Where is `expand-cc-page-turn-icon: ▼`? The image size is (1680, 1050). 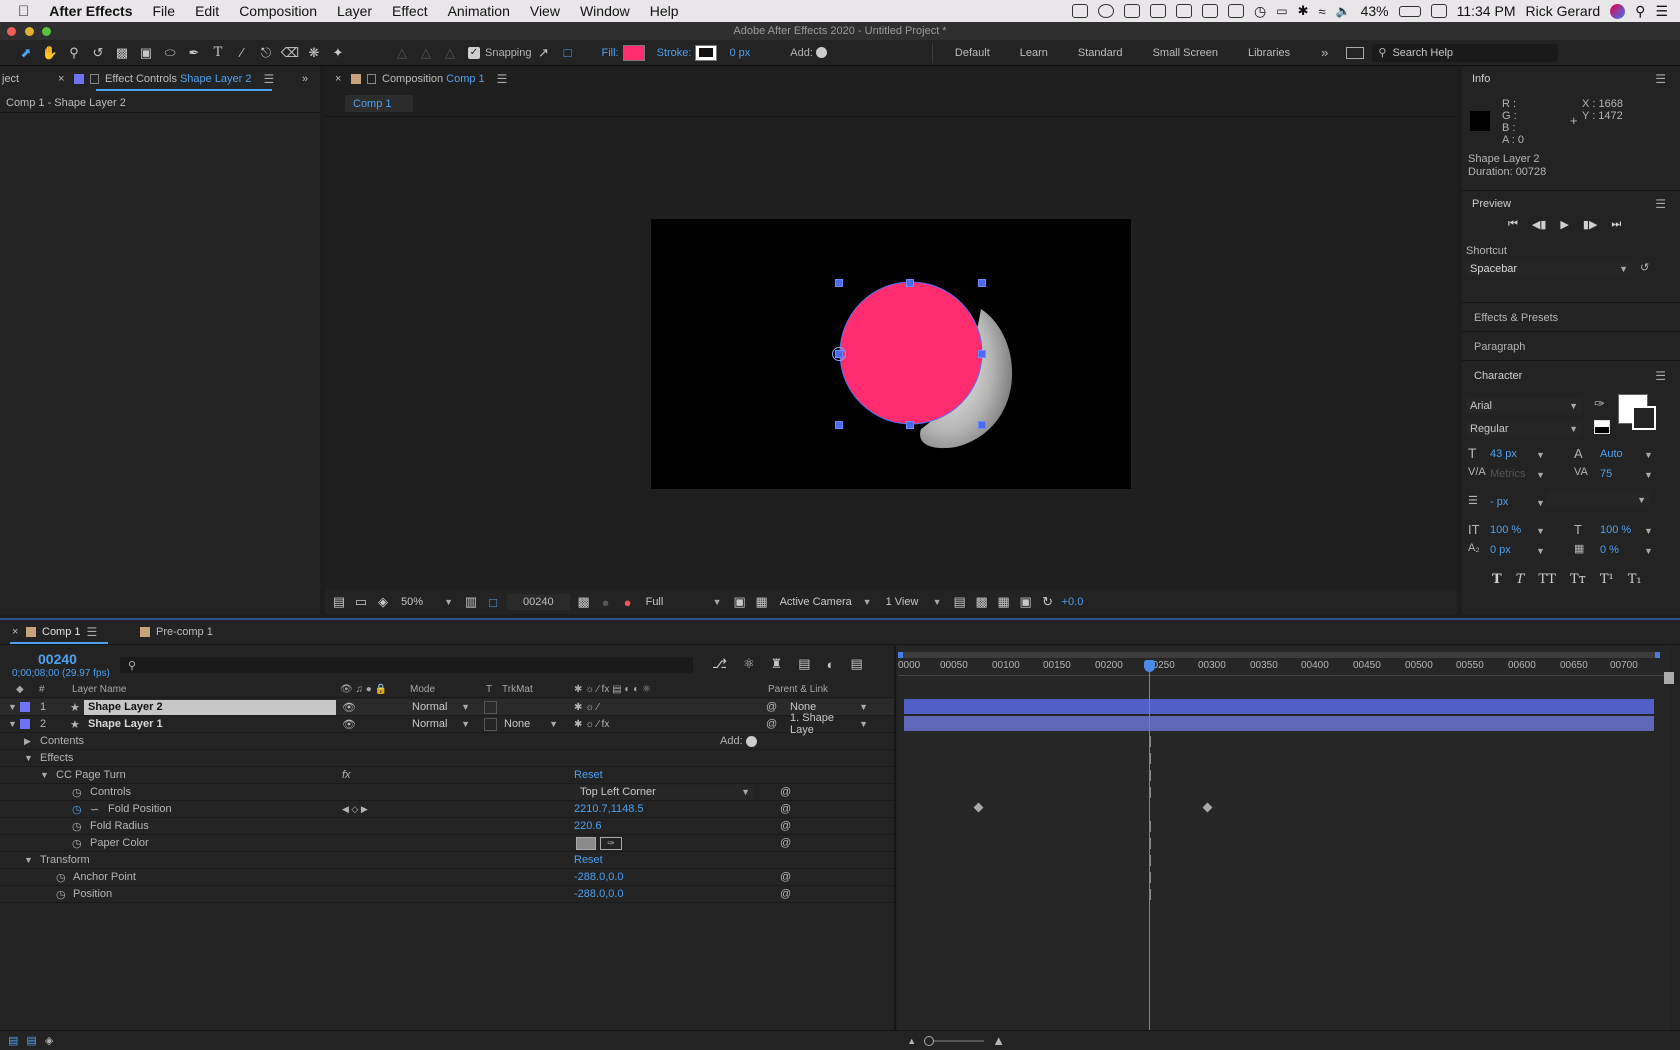
expand-cc-page-turn-icon: ▼ is located at coordinates (44, 775).